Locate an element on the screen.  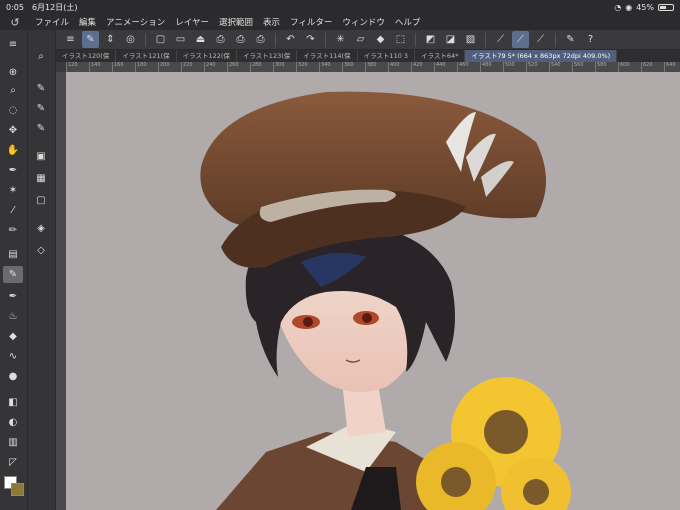
airbrush-tool: ♨ is located at coordinates (13, 316).